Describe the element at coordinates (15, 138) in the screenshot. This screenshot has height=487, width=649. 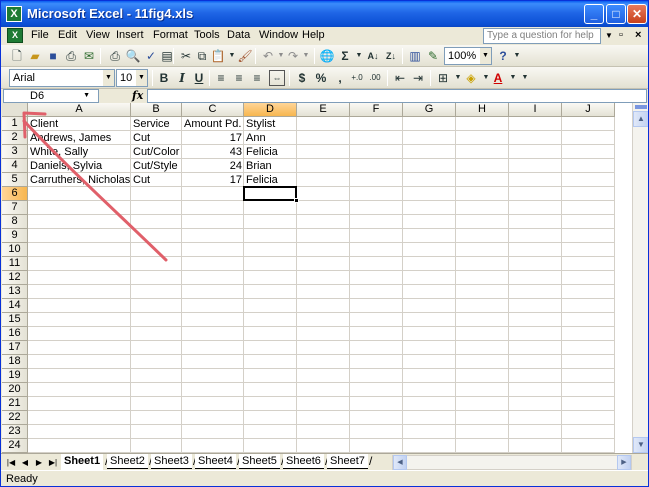
I see `row-header-2: 2` at that location.